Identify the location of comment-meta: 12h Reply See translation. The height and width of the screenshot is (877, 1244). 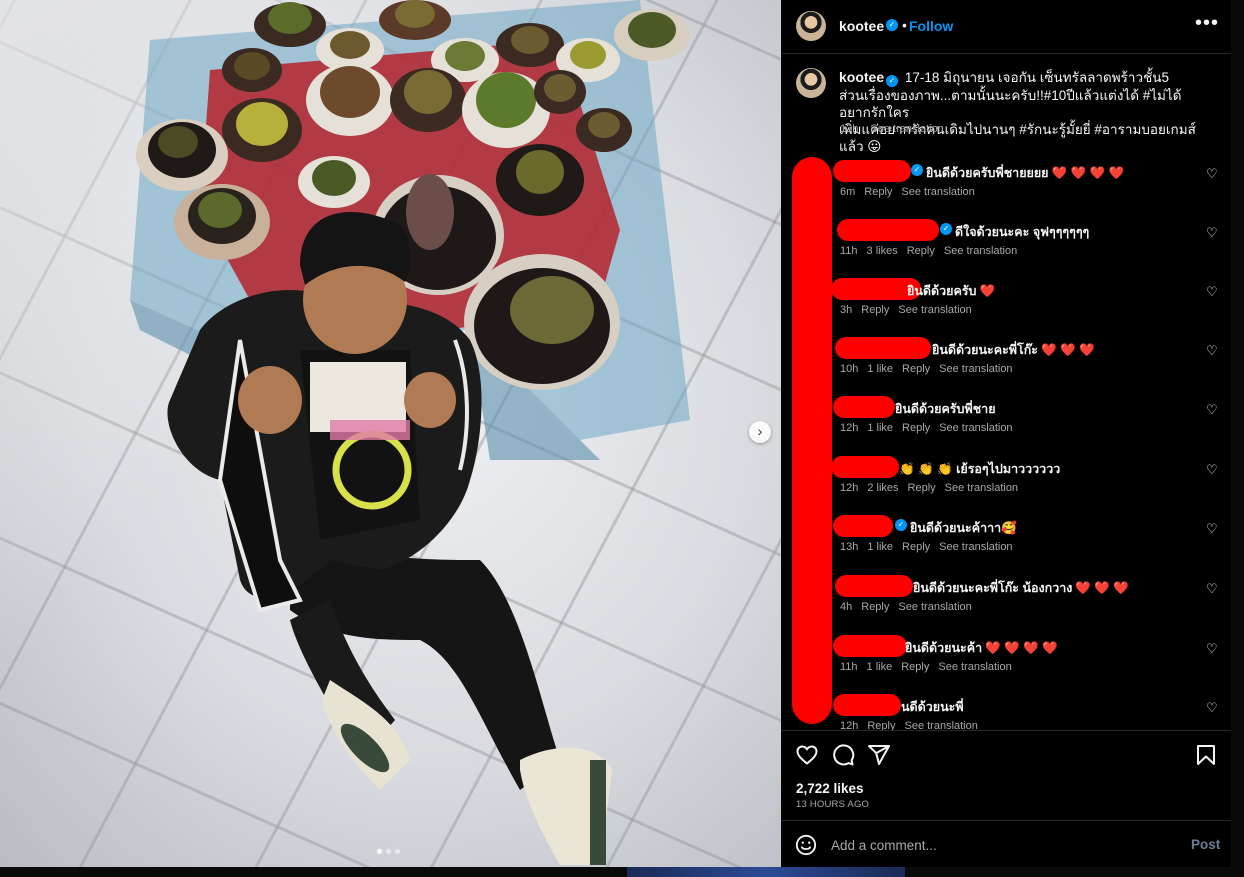
(909, 725).